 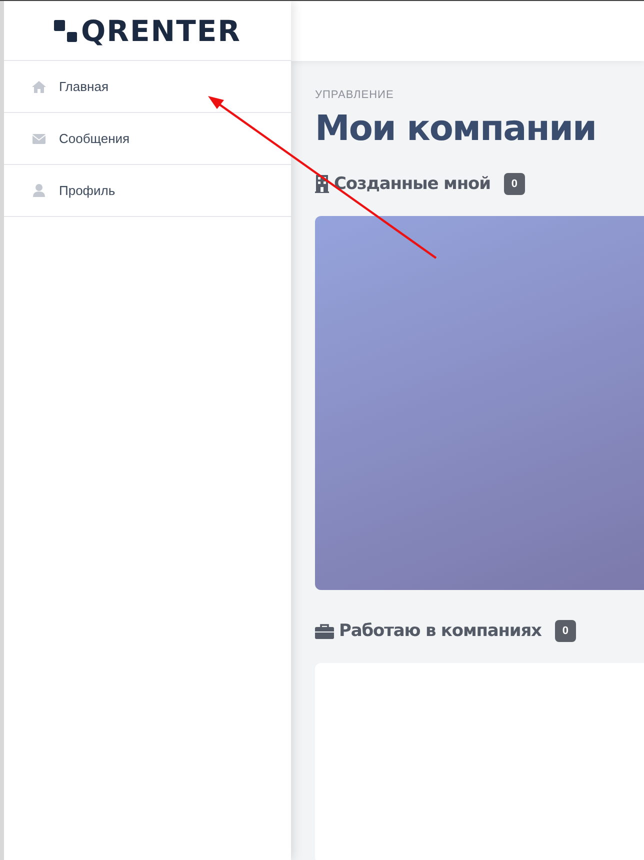 What do you see at coordinates (147, 139) in the screenshot?
I see `nav-item: Сообщения` at bounding box center [147, 139].